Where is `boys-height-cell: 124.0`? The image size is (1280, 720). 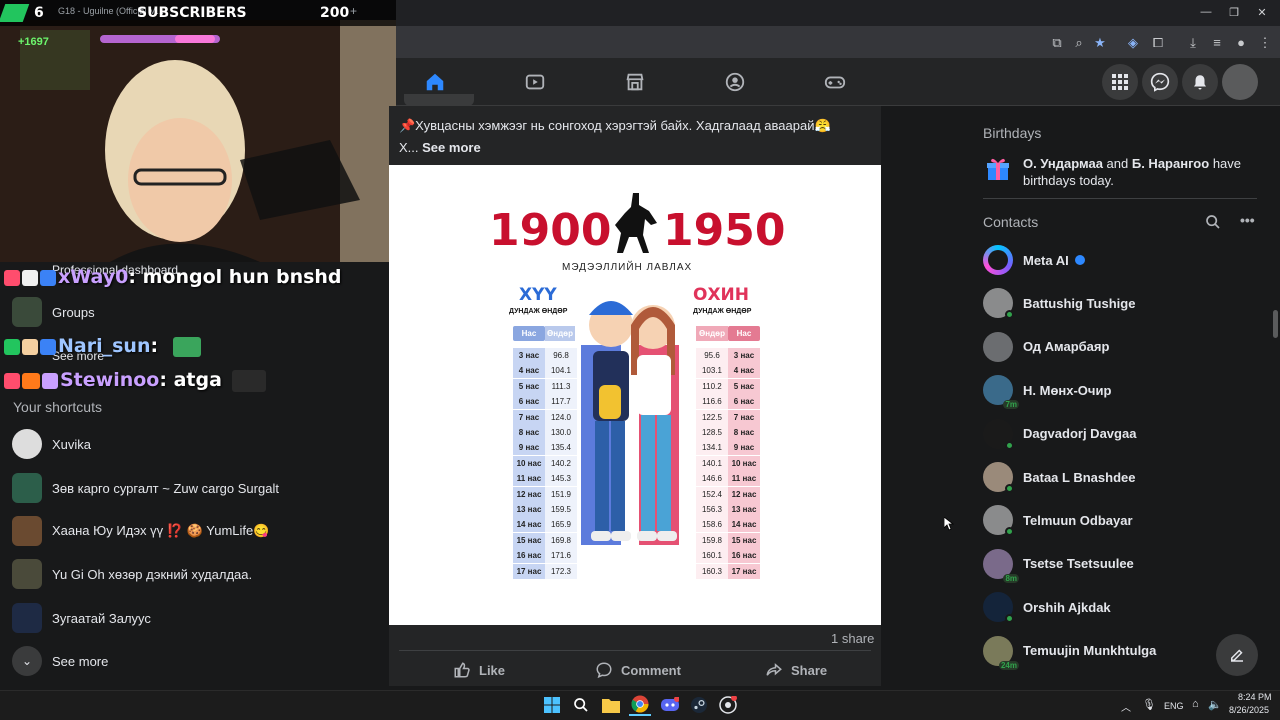 boys-height-cell: 124.0 is located at coordinates (561, 417).